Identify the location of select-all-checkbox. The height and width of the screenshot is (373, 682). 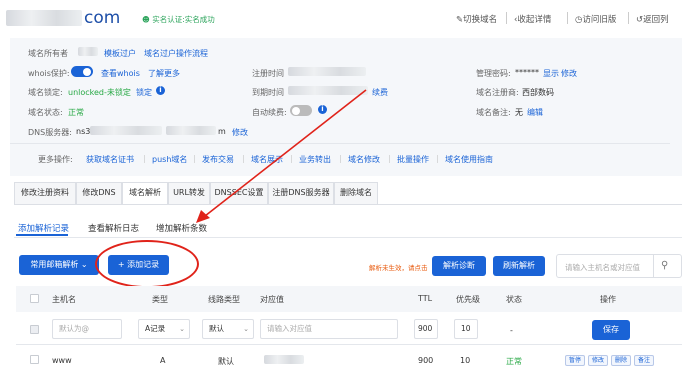
(34, 298).